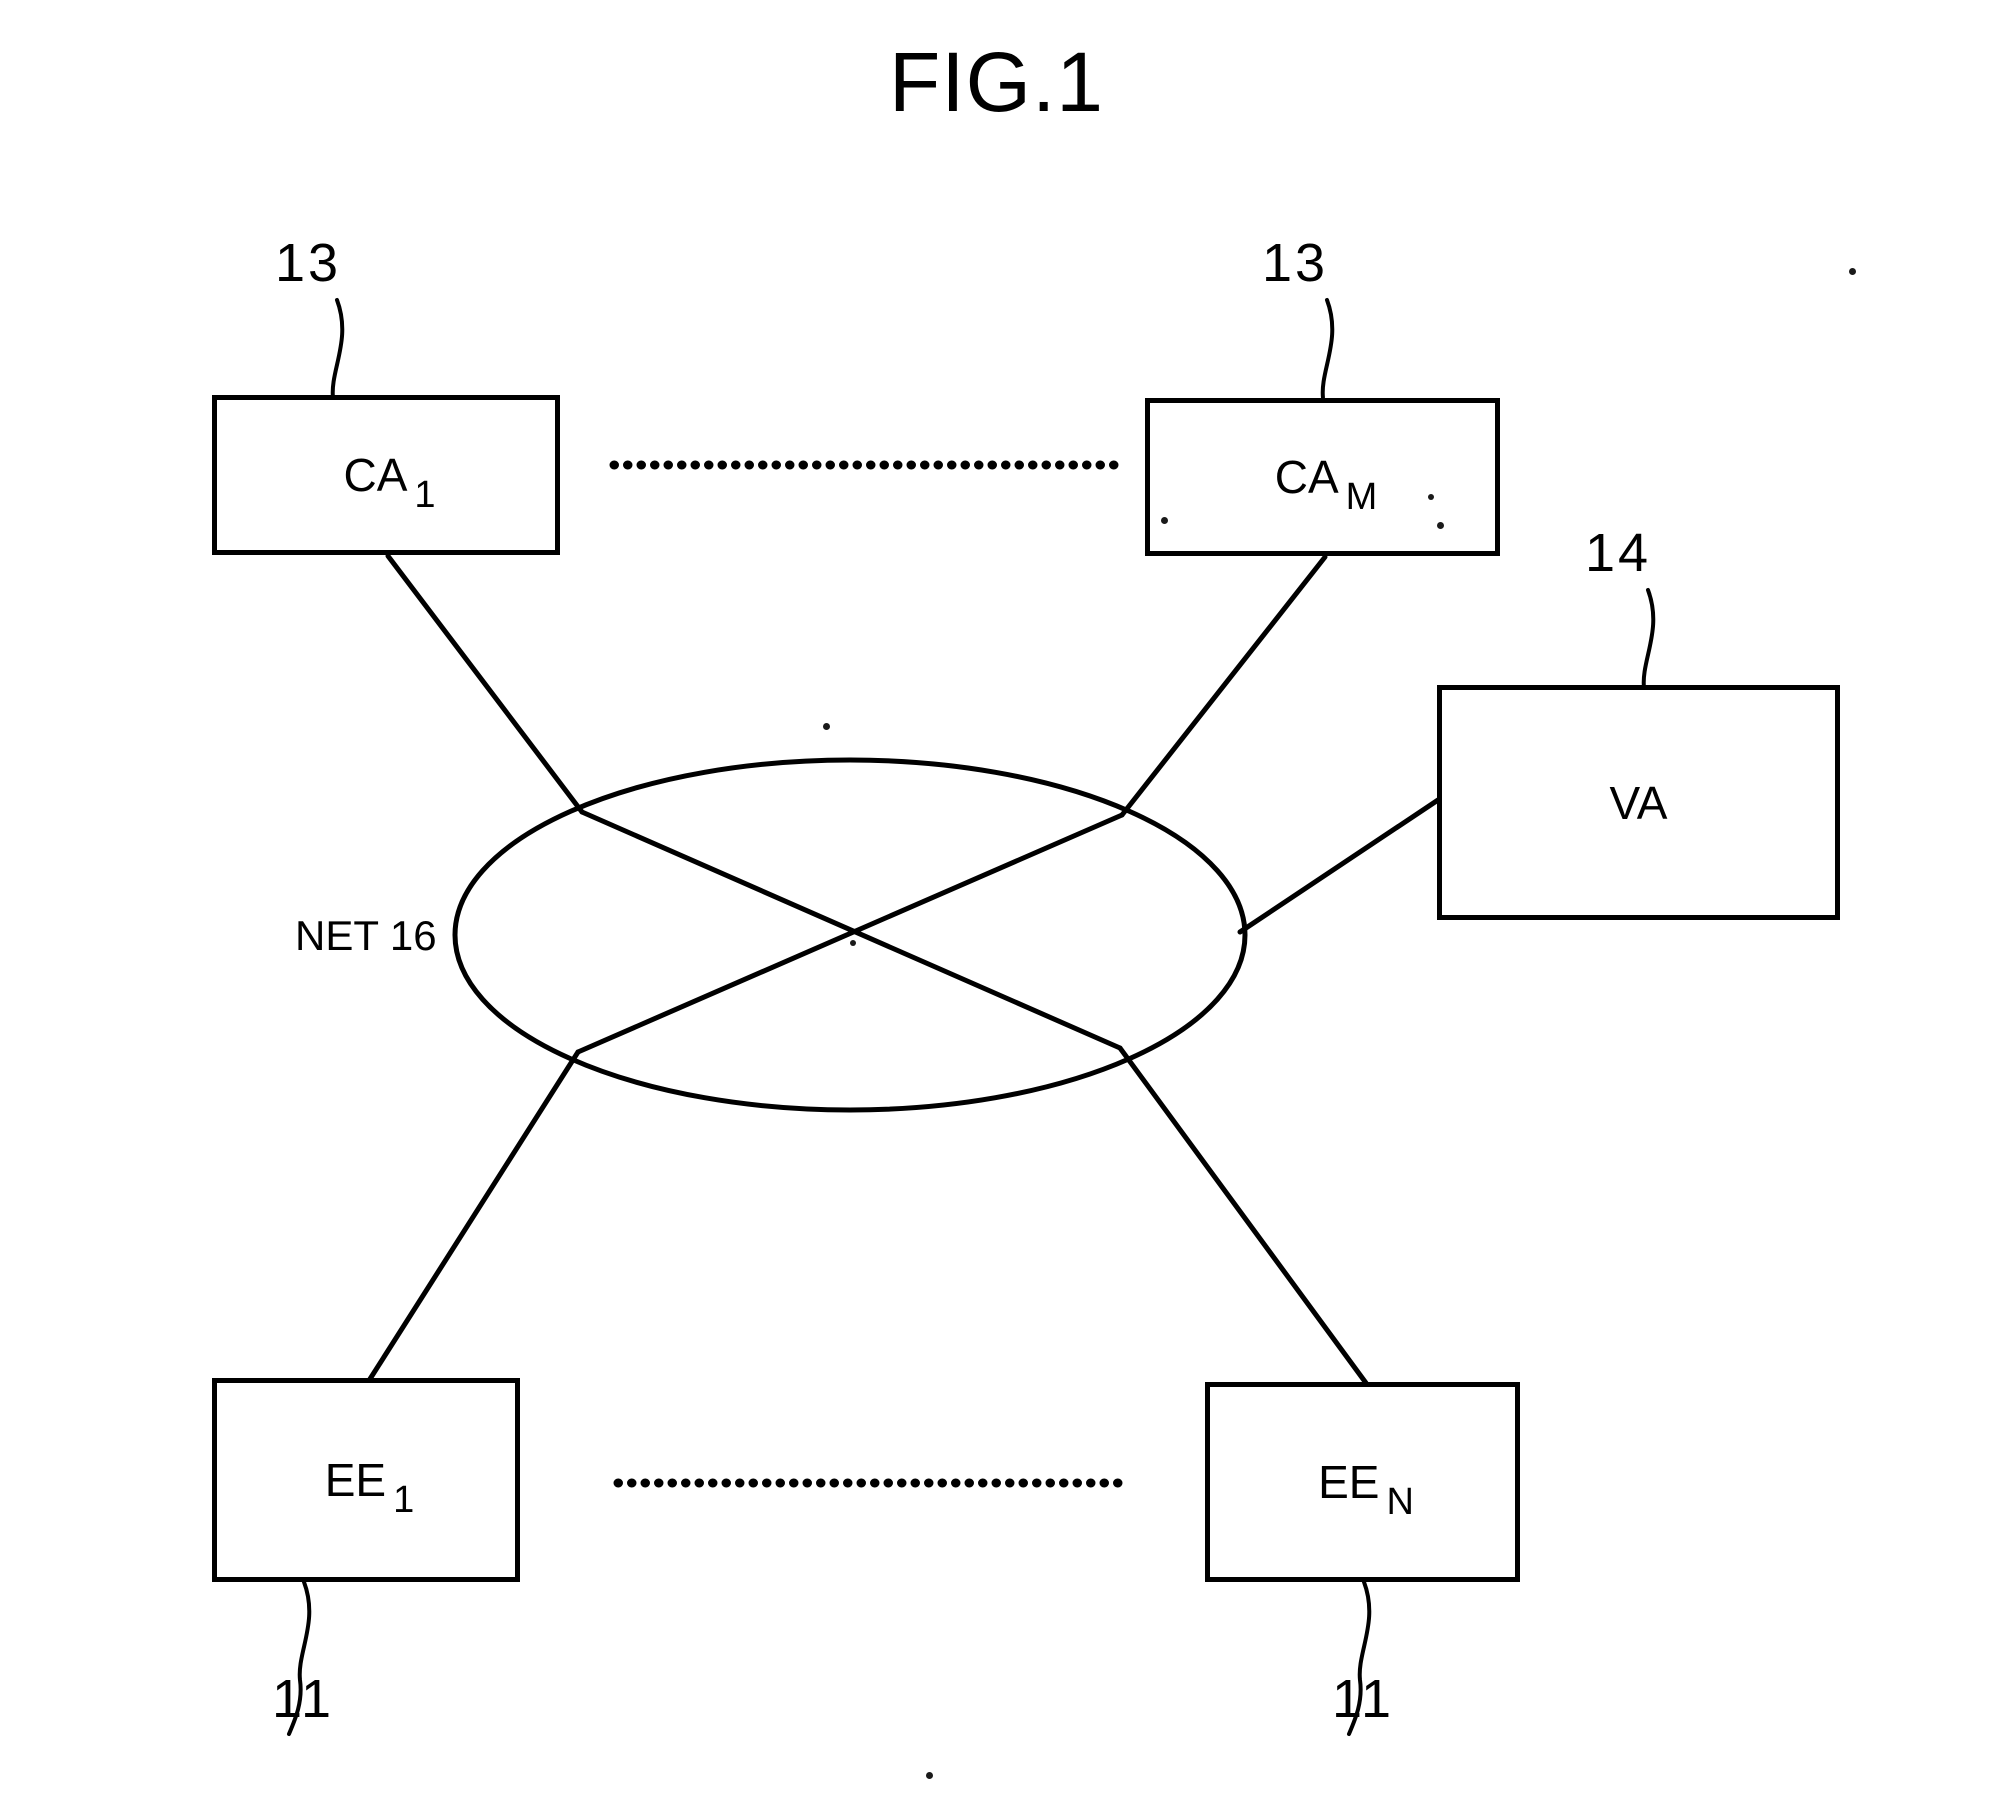  I want to click on node-box-ca-m: CA M, so click(1322, 477).